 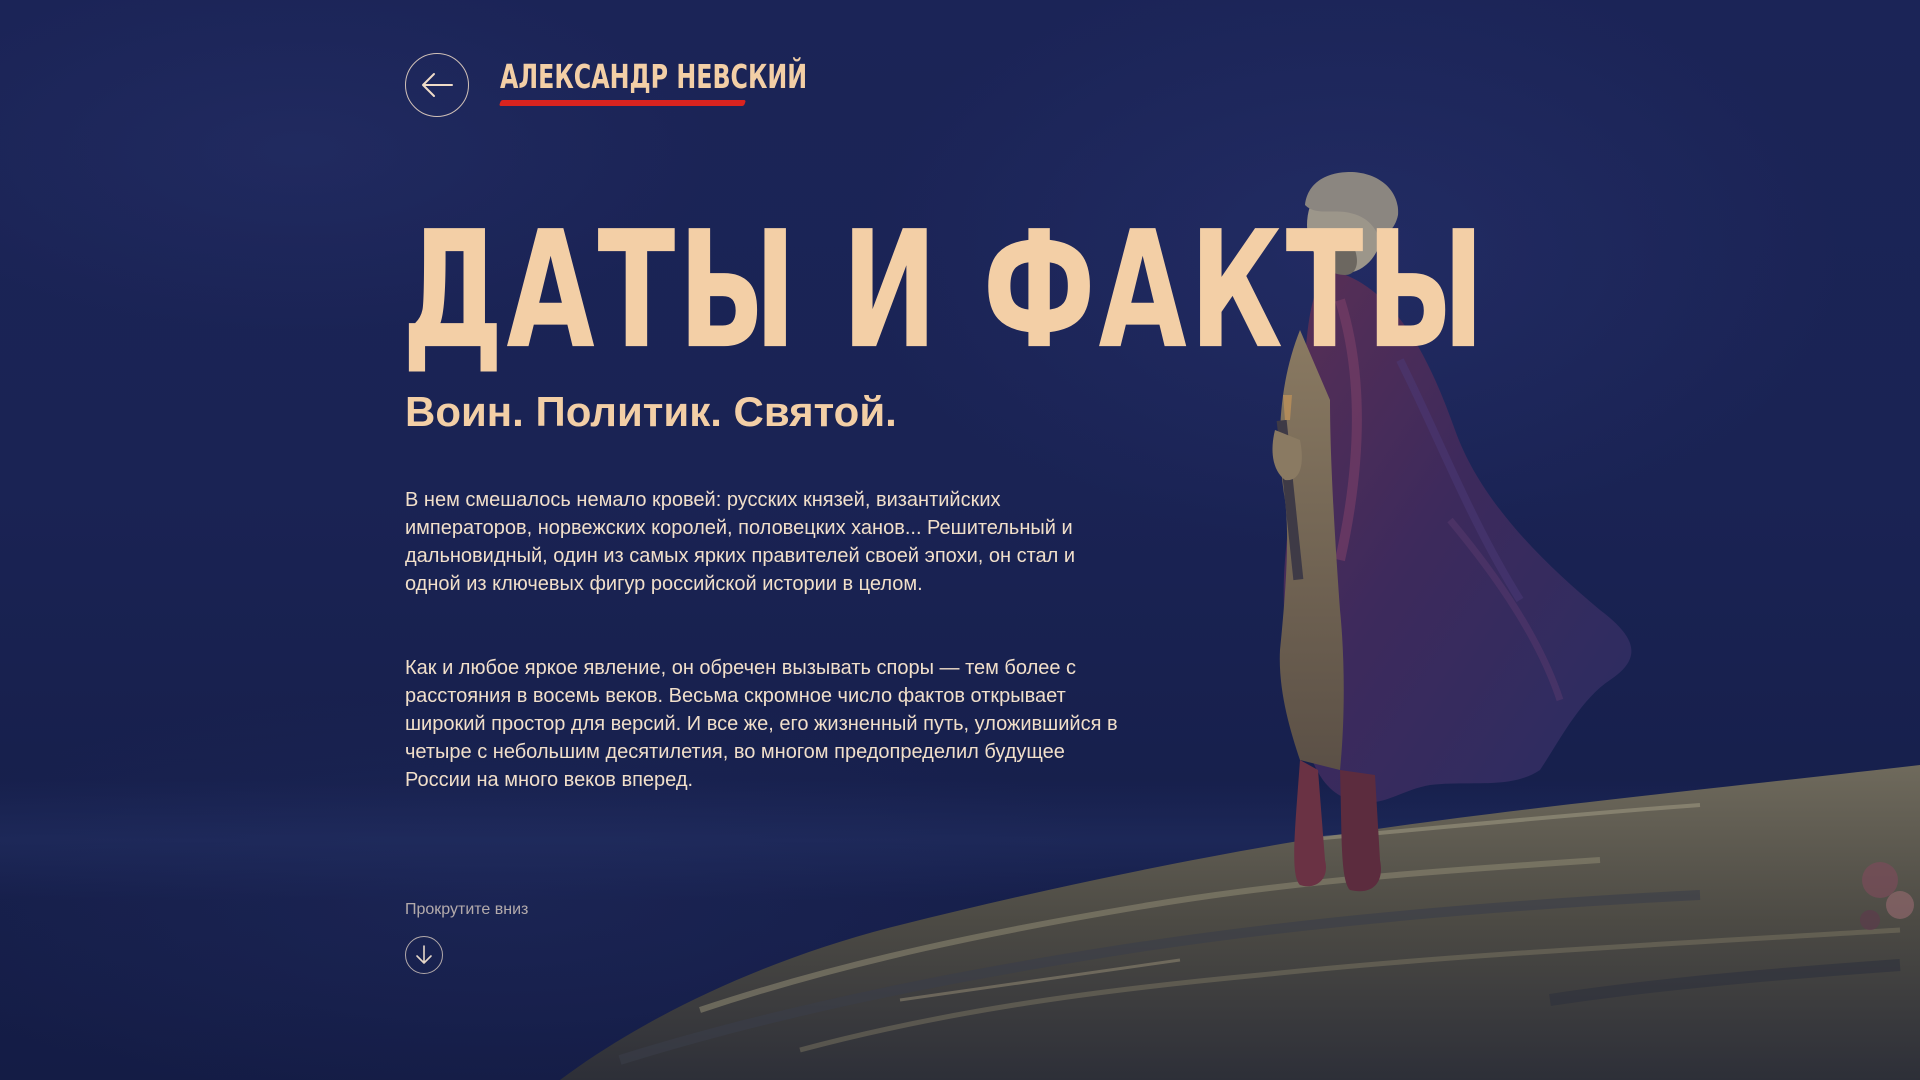 I want to click on logo-link: АЛЕКСАНДР НЕВСКИЙ, so click(x=652, y=84).